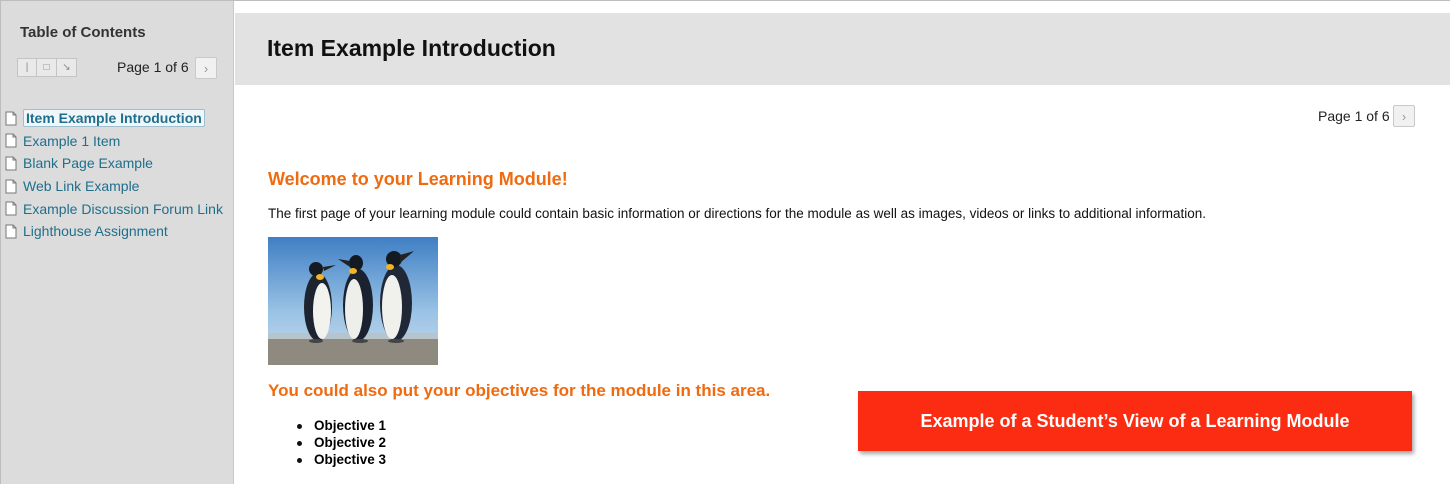 This screenshot has width=1450, height=484. I want to click on expand-icon: ↘, so click(67, 67).